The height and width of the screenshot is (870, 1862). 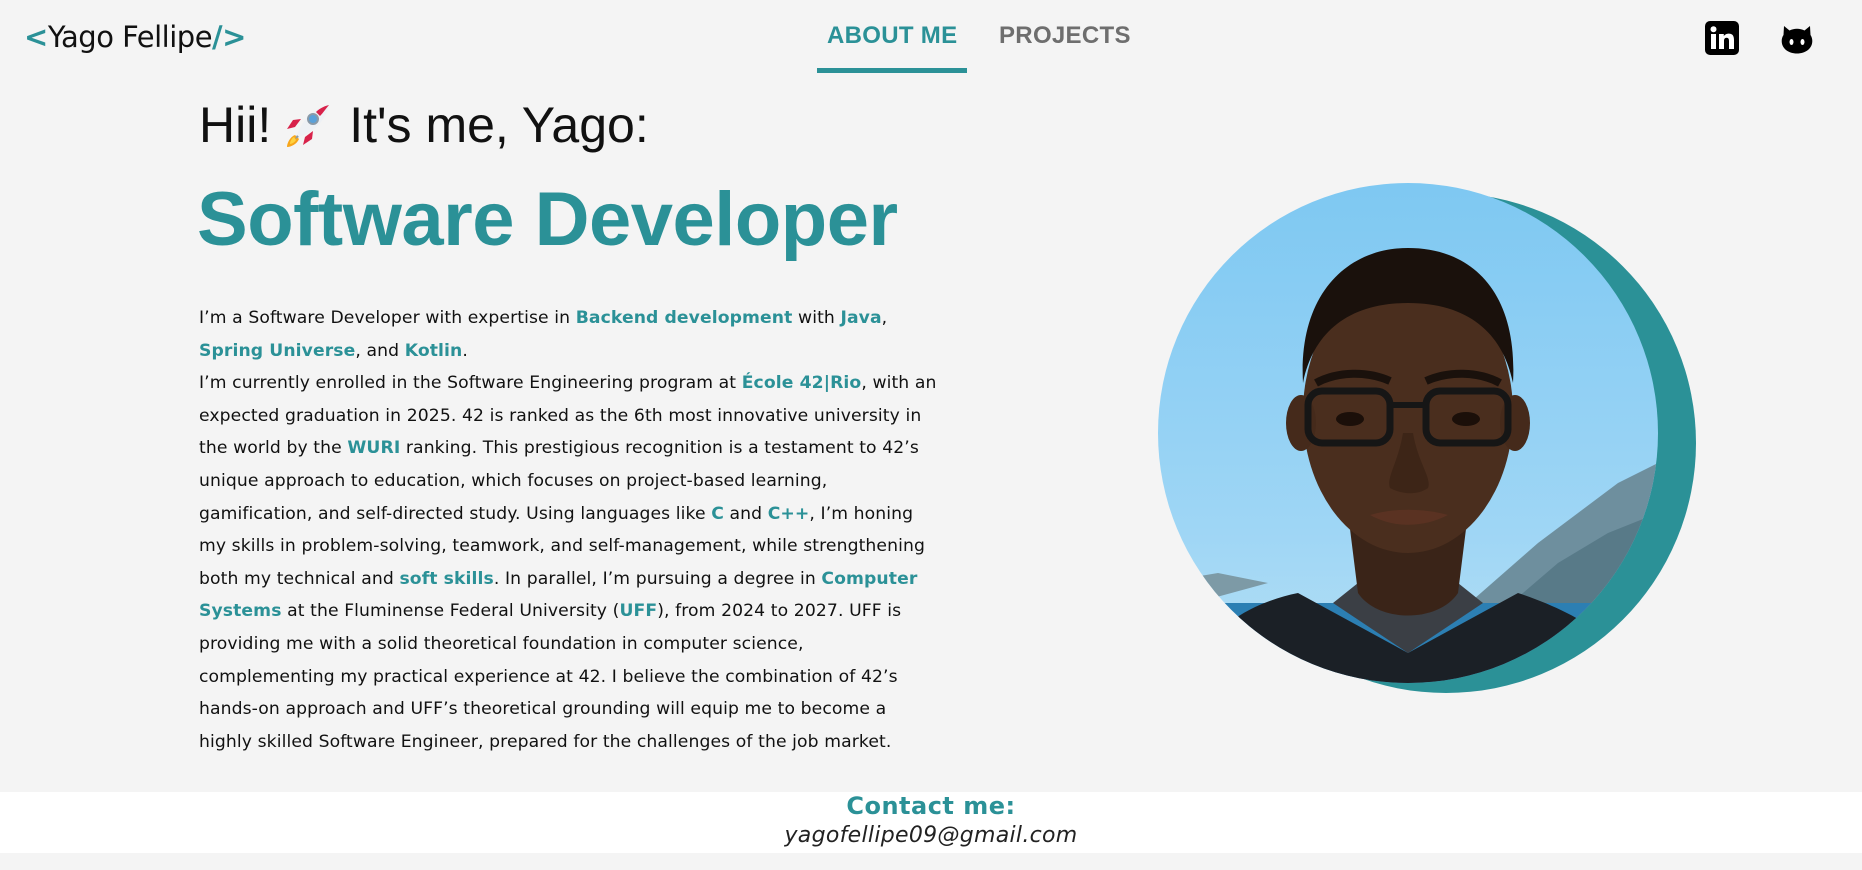 I want to click on site-logo: <Yago Fellipe/>, so click(x=135, y=37).